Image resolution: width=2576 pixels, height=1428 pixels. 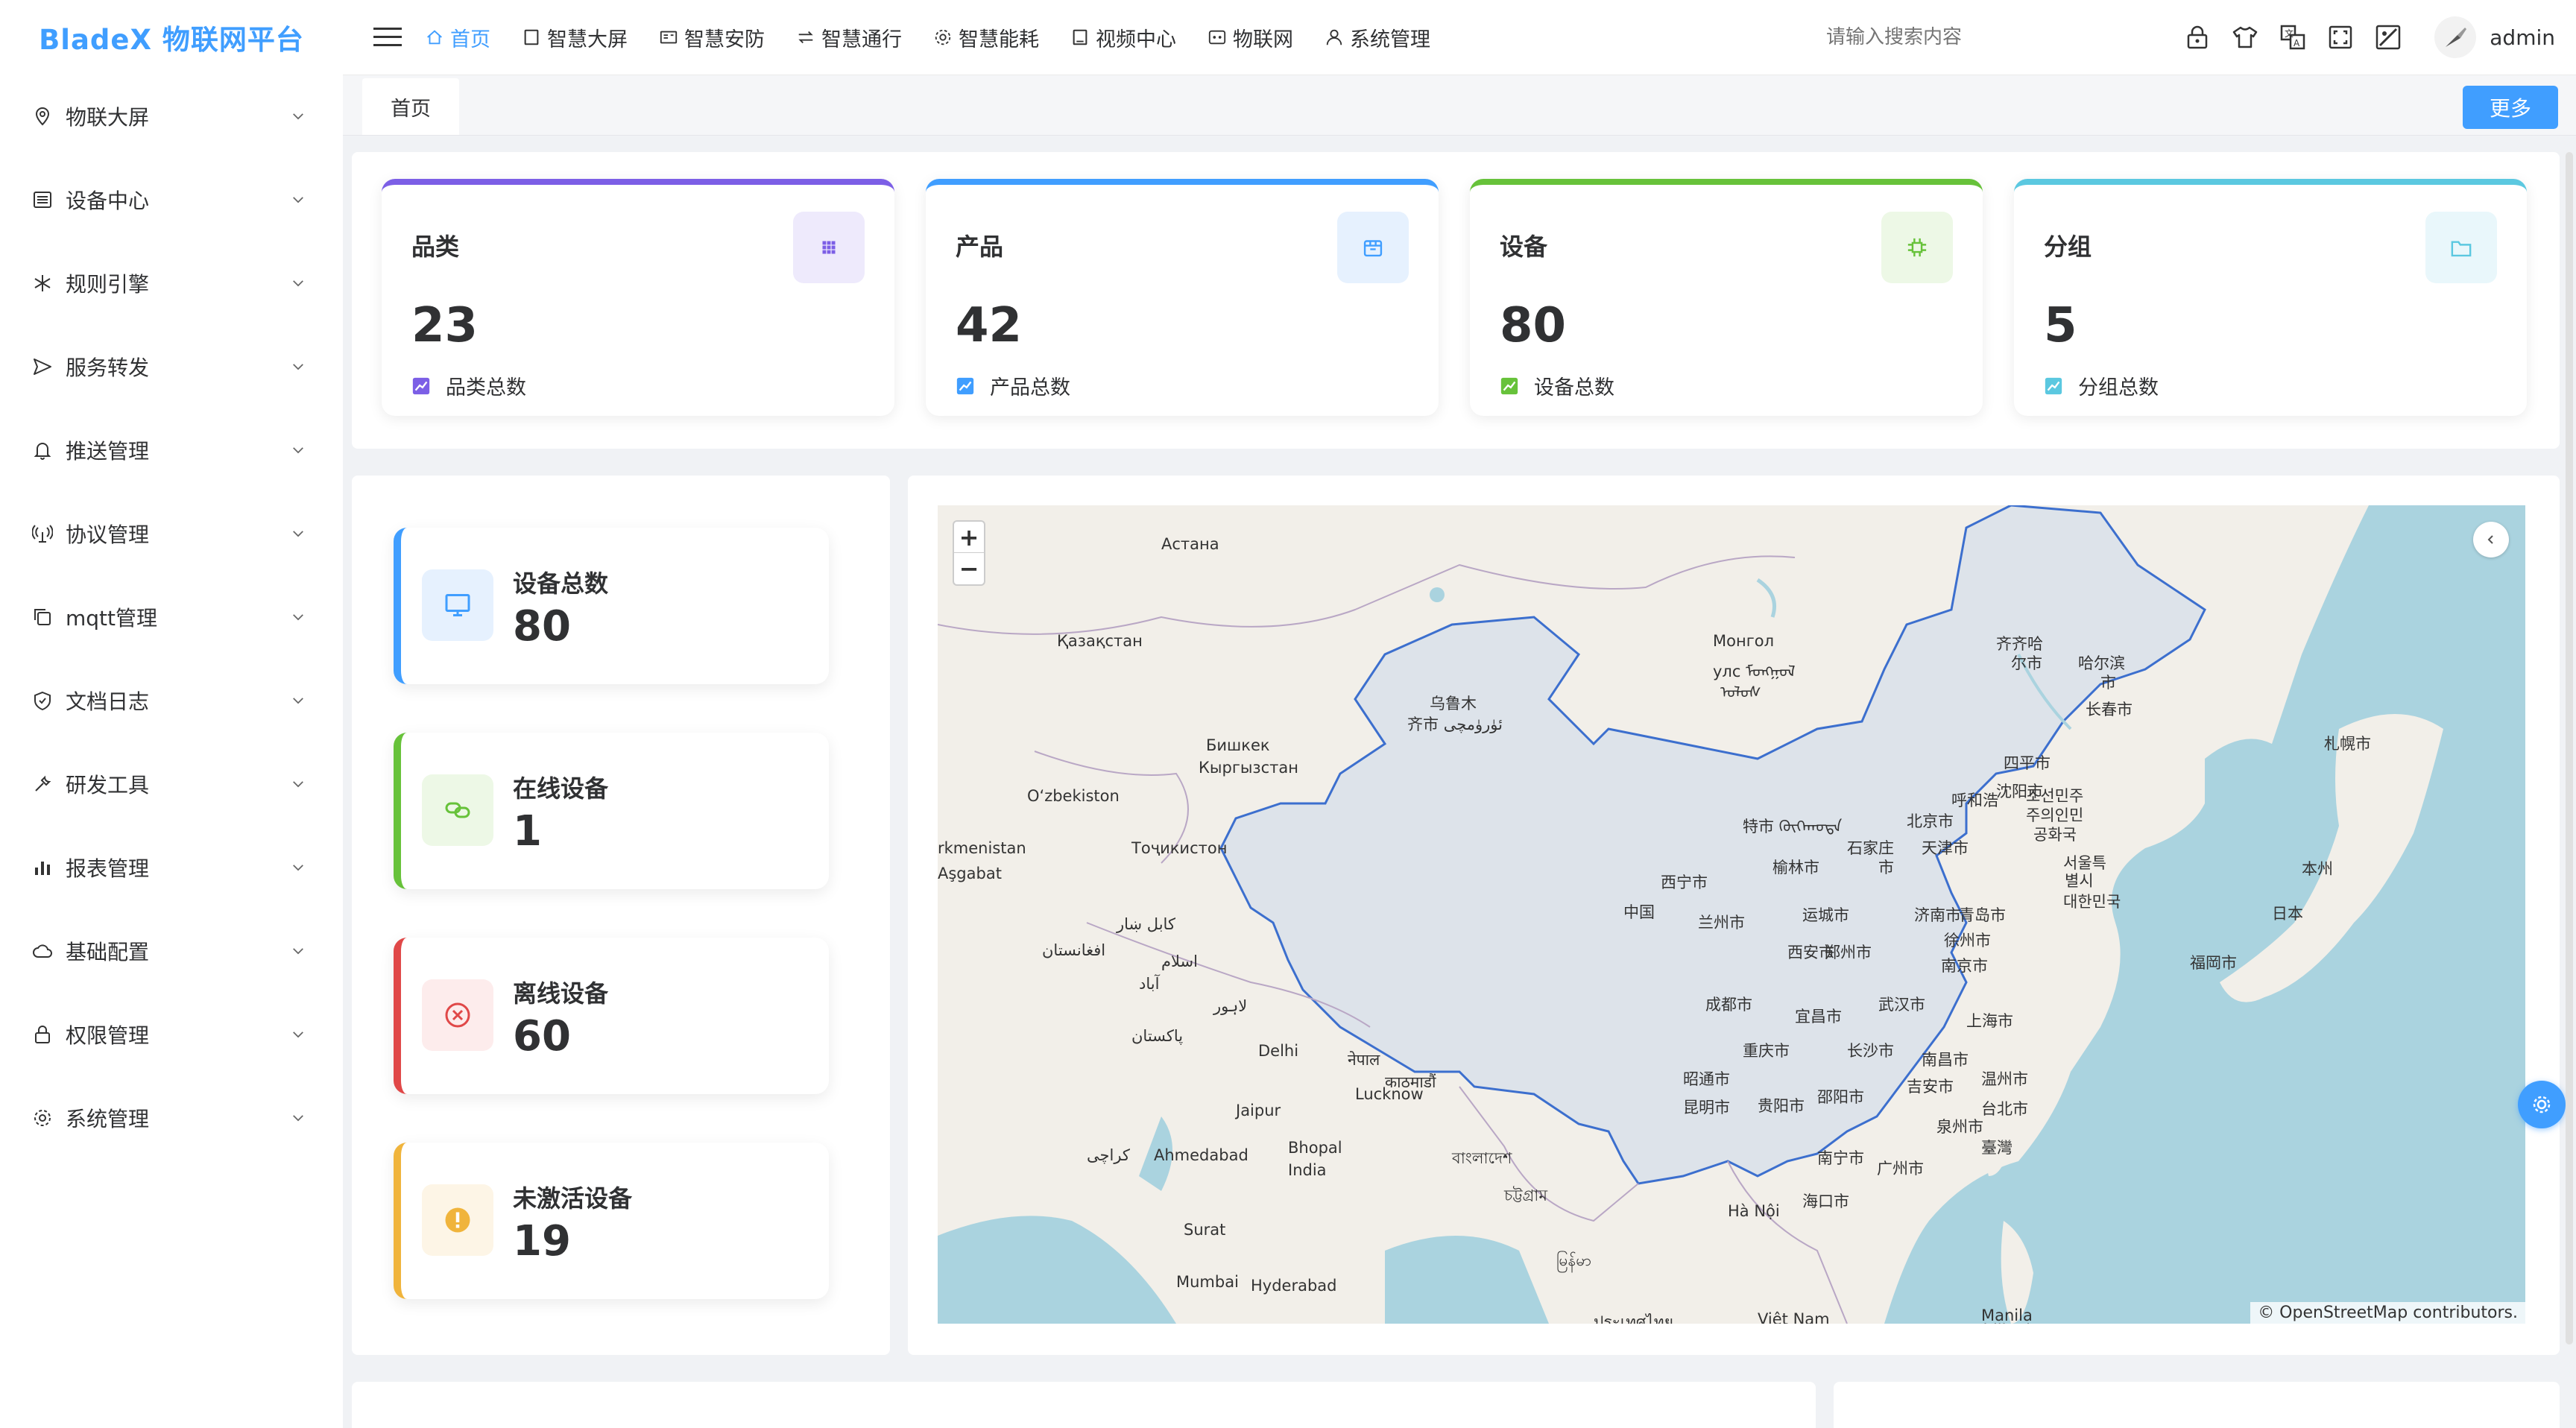 What do you see at coordinates (1996, 1148) in the screenshot?
I see `map-place-label: 臺灣` at bounding box center [1996, 1148].